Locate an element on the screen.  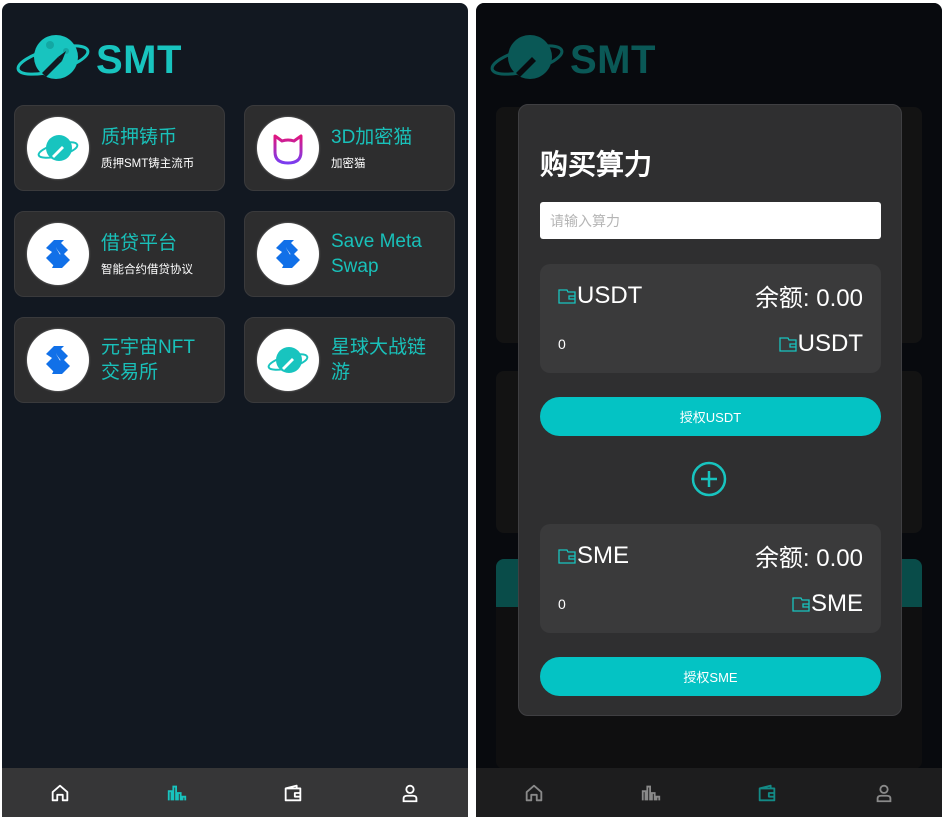
token-name: SME is located at coordinates (603, 555).